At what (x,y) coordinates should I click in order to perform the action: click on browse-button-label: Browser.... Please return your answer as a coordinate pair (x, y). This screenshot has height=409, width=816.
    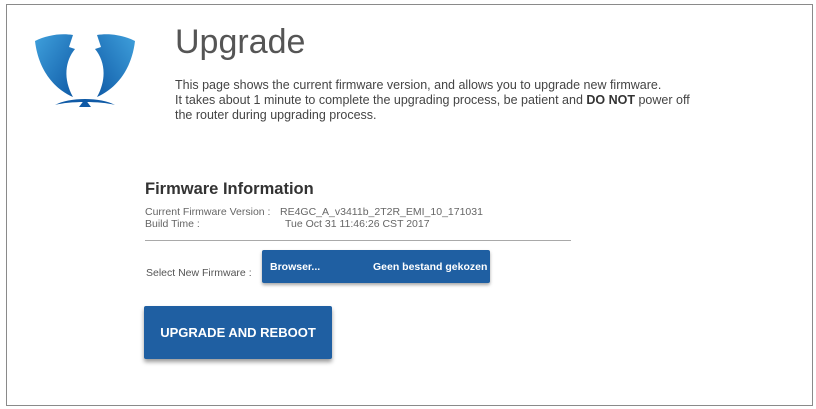
    Looking at the image, I should click on (295, 267).